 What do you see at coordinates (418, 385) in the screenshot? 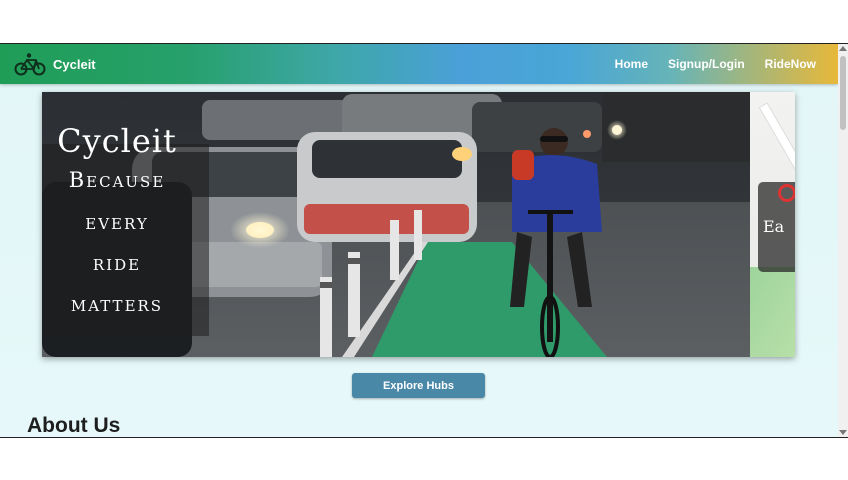
I see `explore-hubs-button: Explore Hubs` at bounding box center [418, 385].